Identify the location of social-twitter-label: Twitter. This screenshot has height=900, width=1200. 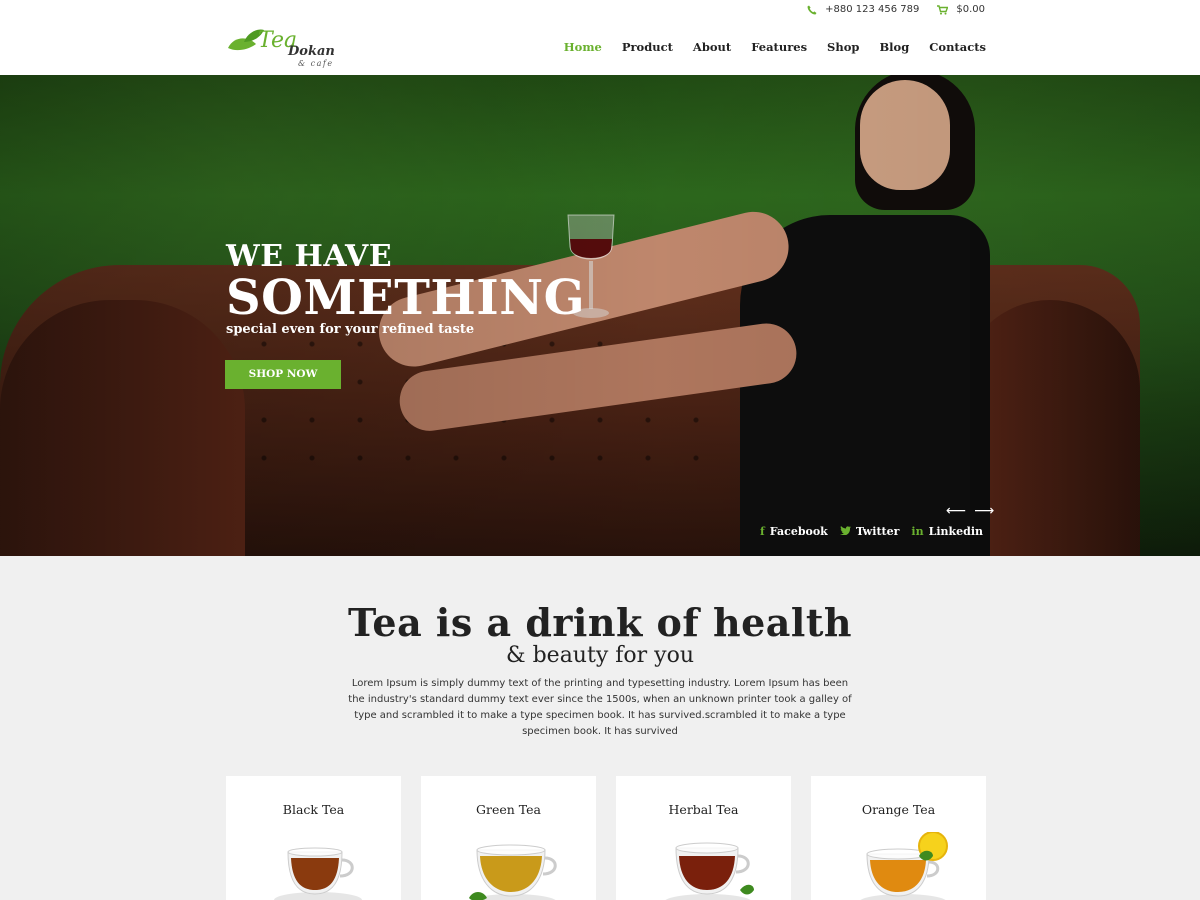
(877, 531).